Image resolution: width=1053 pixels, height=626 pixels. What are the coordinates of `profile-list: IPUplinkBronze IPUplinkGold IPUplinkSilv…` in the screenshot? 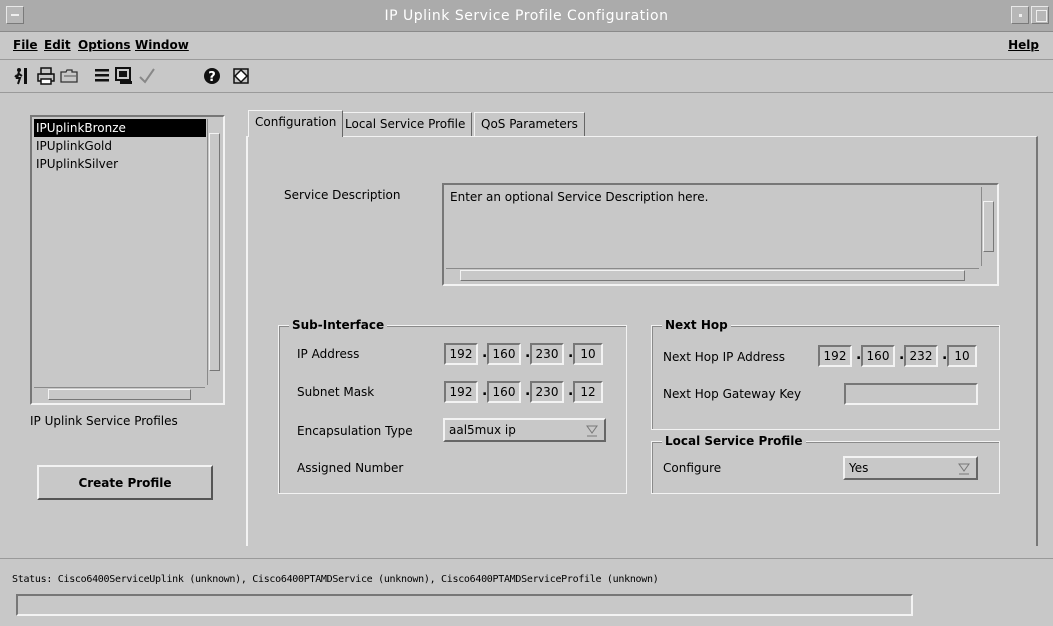 It's located at (127, 260).